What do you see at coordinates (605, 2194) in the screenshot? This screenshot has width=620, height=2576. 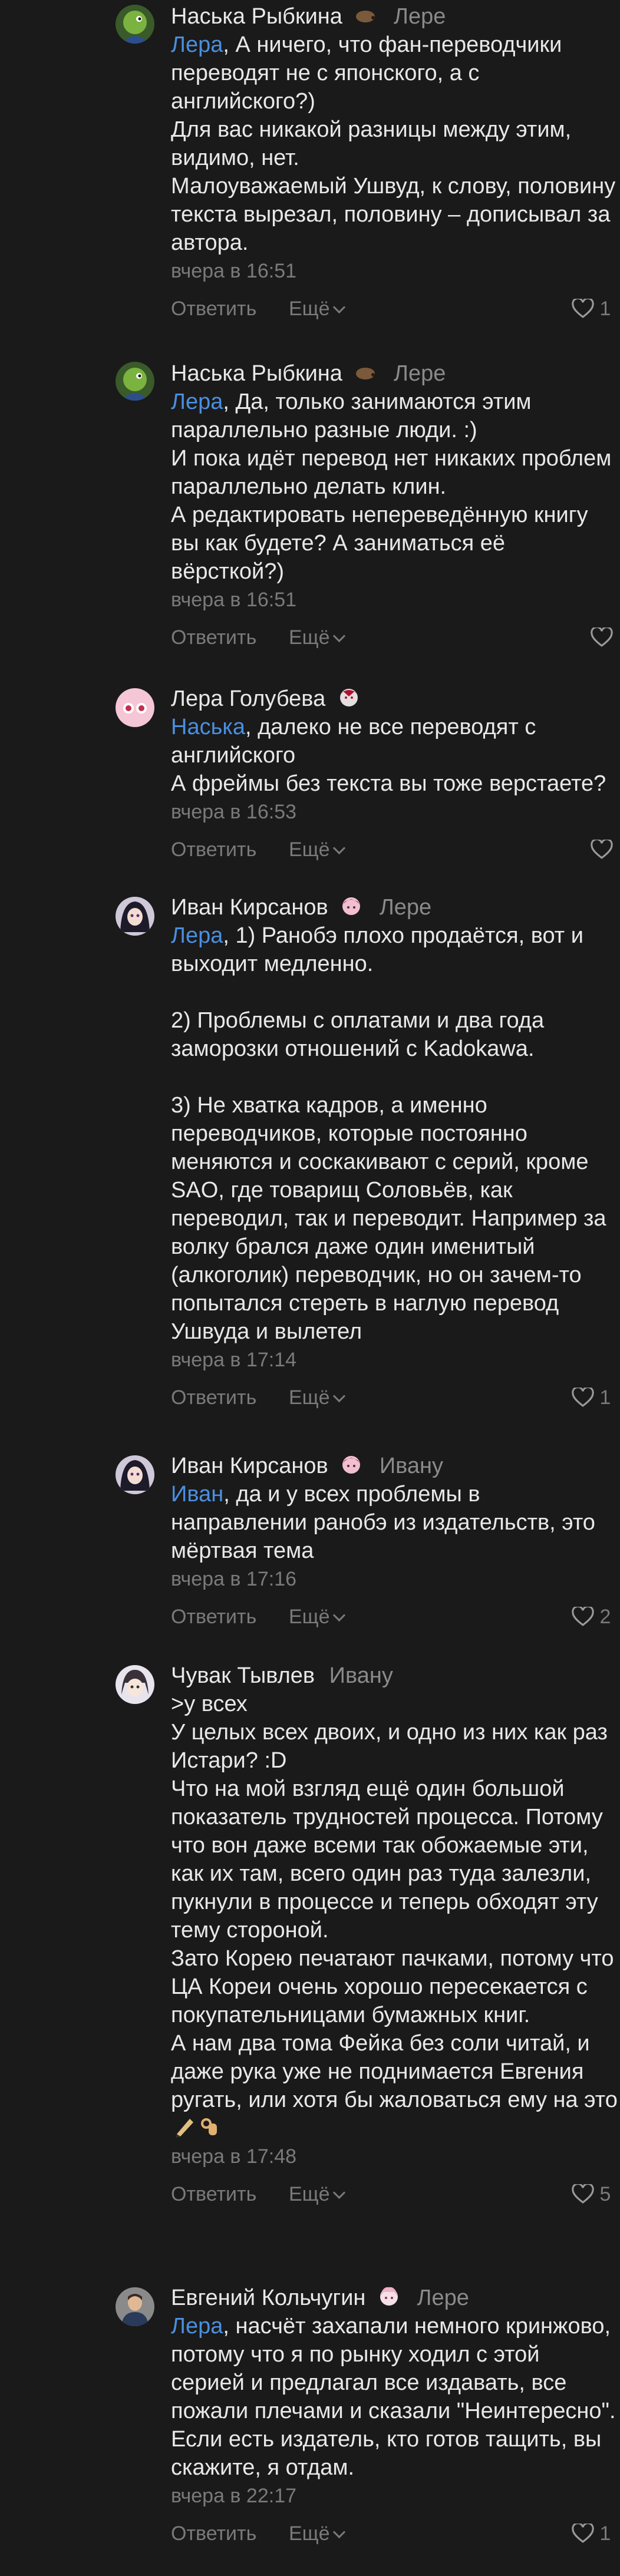 I see `like-count: 5` at bounding box center [605, 2194].